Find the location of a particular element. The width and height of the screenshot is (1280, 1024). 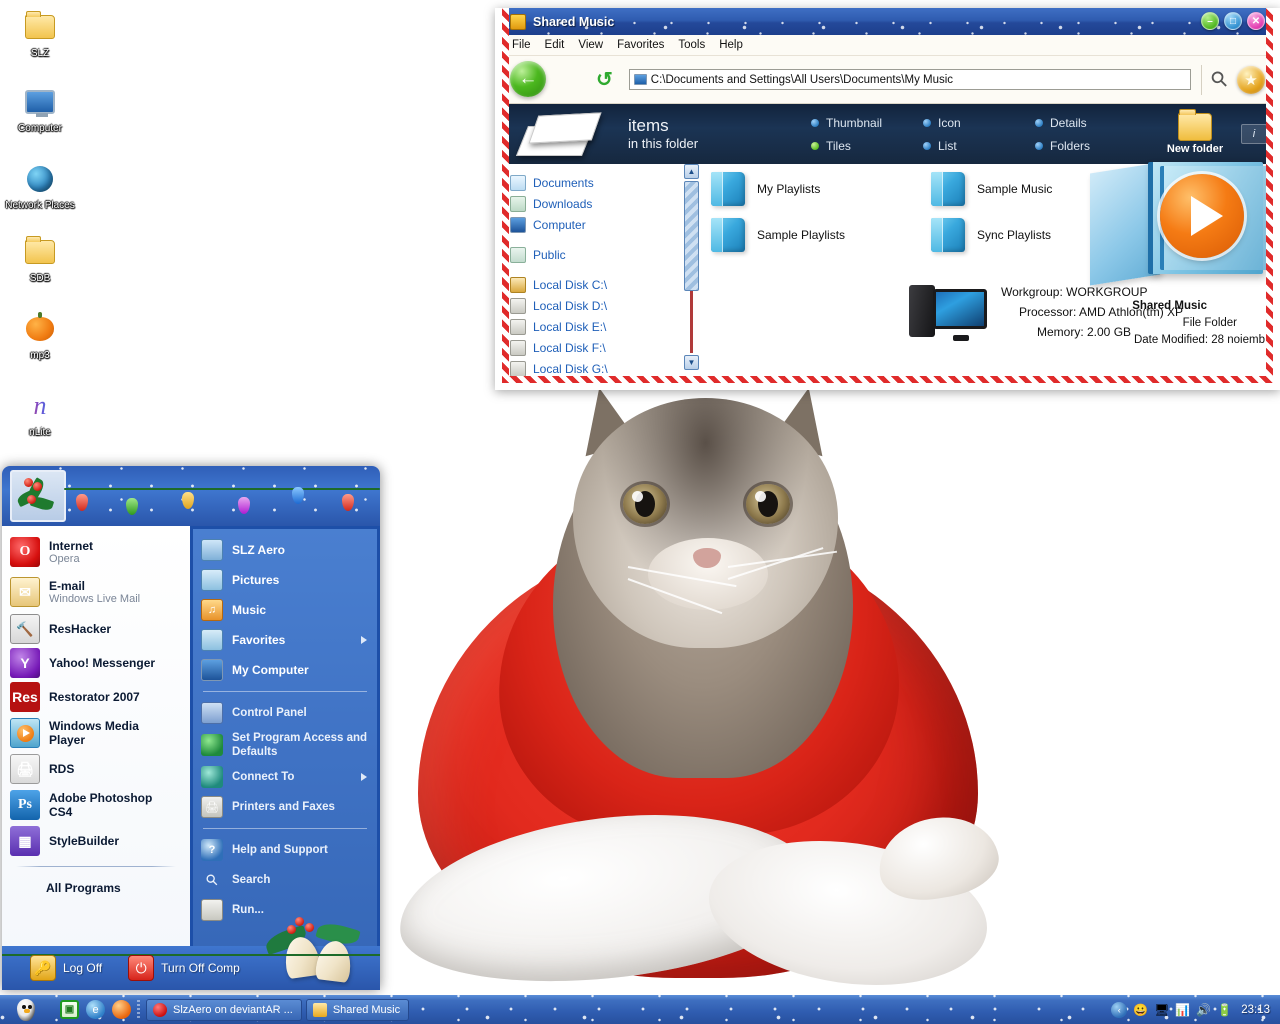

nav-item-downloads: Downloads is located at coordinates (596, 203).